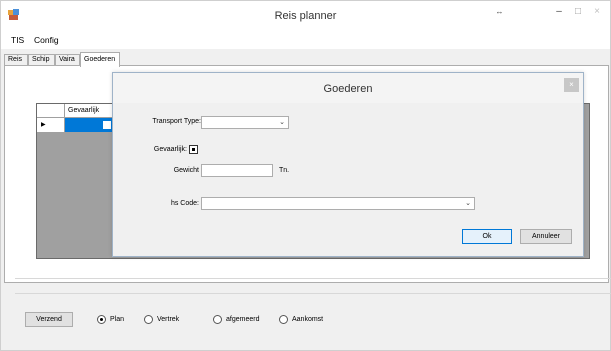 The image size is (611, 351). What do you see at coordinates (176, 121) in the screenshot?
I see `transport-type-label: Transport Type:` at bounding box center [176, 121].